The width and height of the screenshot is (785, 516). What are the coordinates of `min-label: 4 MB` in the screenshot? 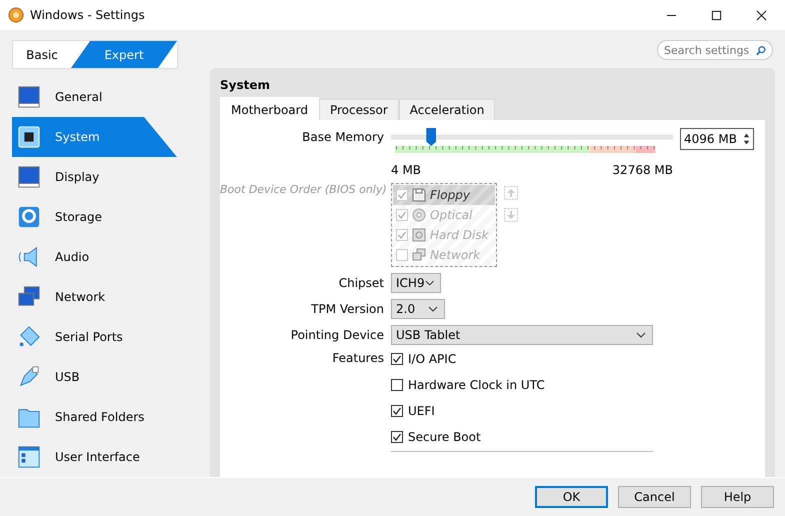 It's located at (406, 170).